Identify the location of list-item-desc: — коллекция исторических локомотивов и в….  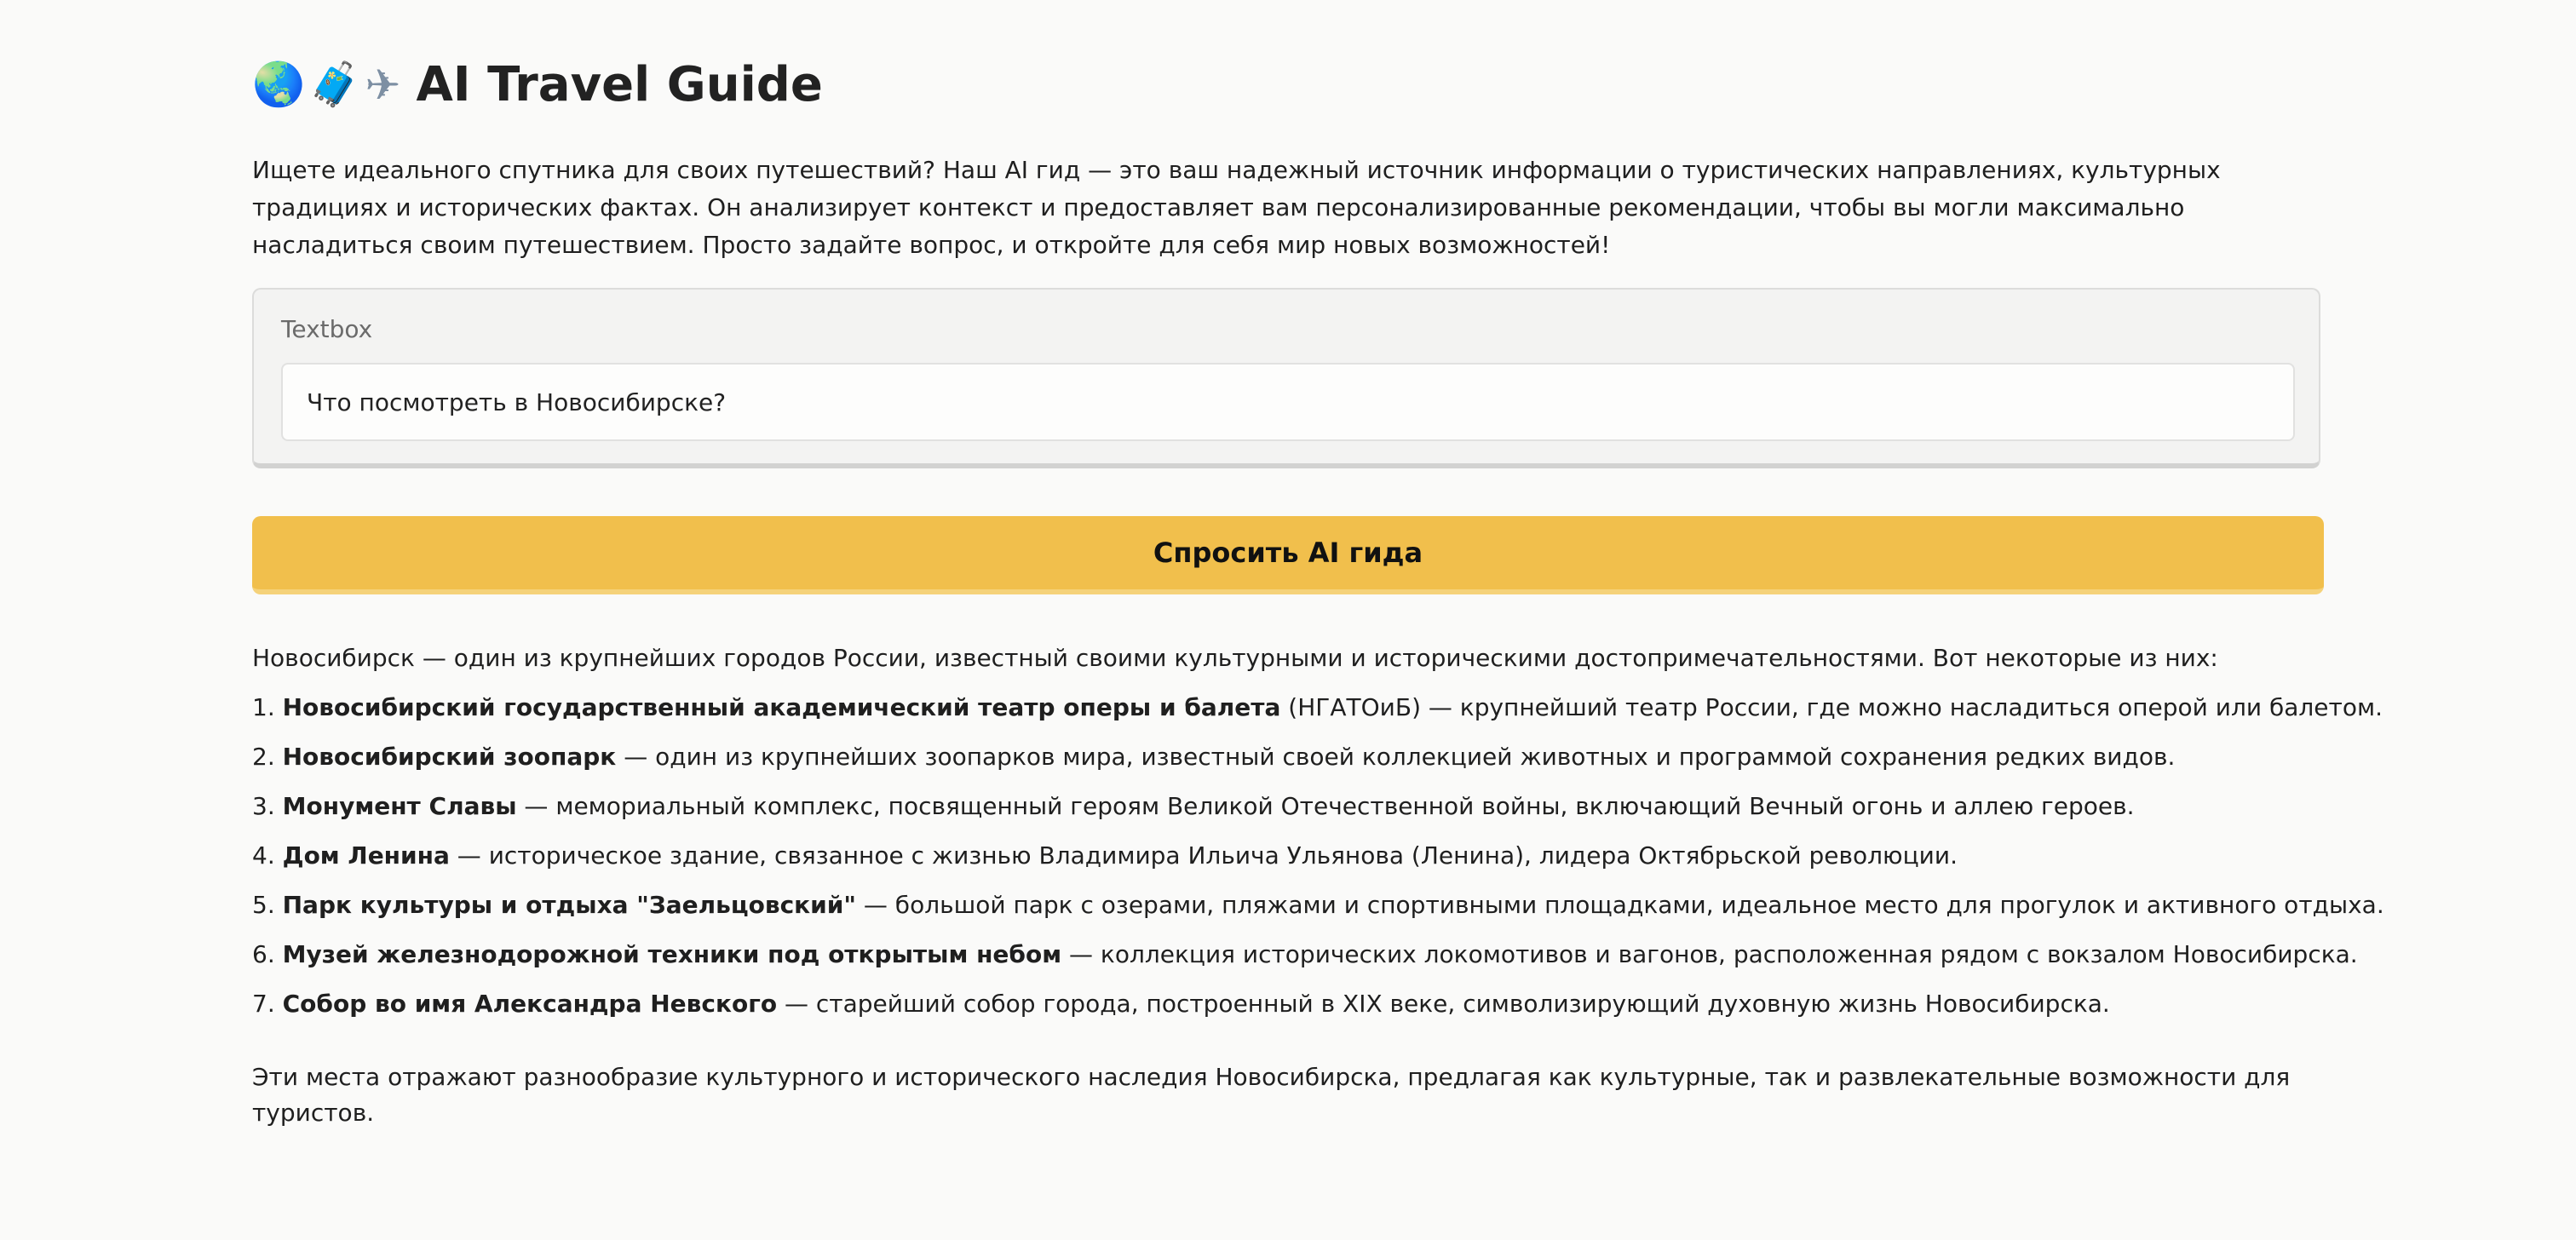
(1710, 954).